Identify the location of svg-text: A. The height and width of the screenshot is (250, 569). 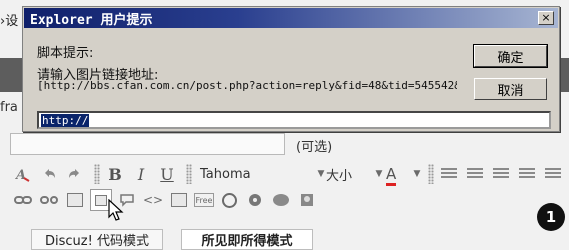
(20, 175).